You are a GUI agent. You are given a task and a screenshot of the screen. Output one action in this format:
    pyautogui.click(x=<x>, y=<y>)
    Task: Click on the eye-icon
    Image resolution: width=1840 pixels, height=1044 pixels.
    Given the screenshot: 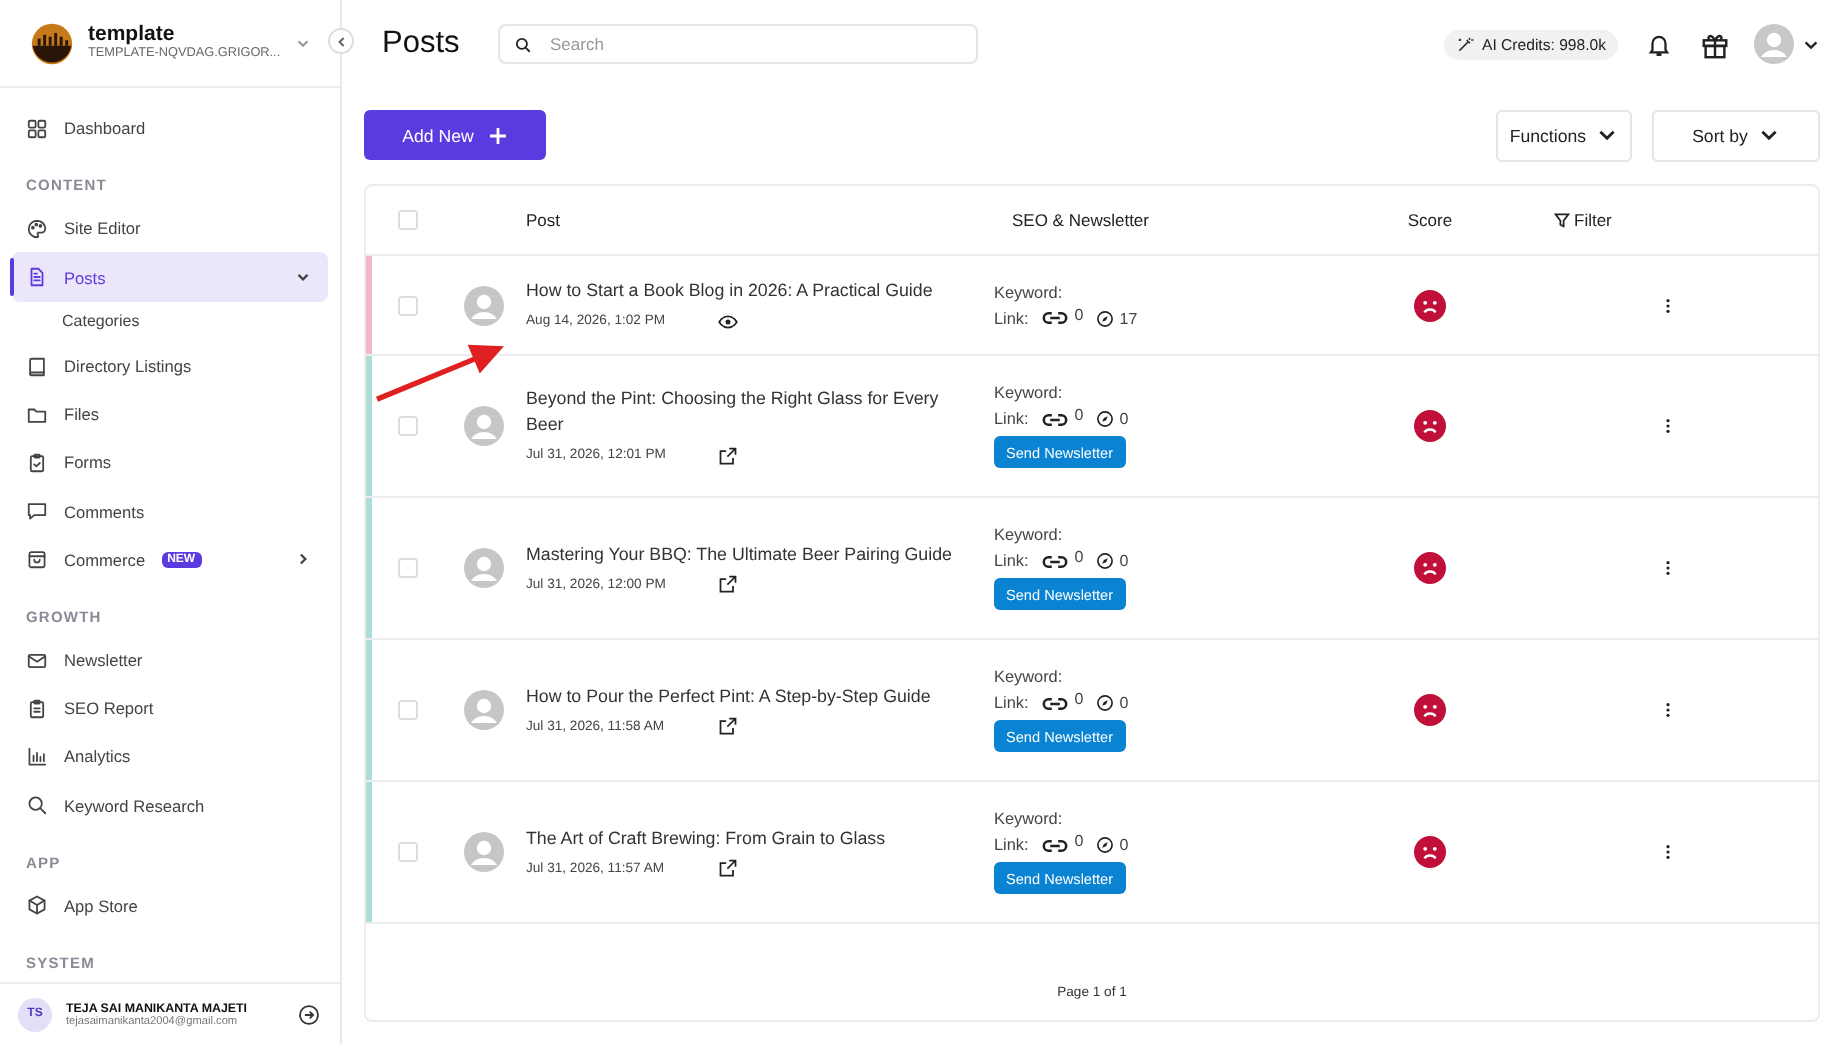 What is the action you would take?
    pyautogui.click(x=728, y=321)
    